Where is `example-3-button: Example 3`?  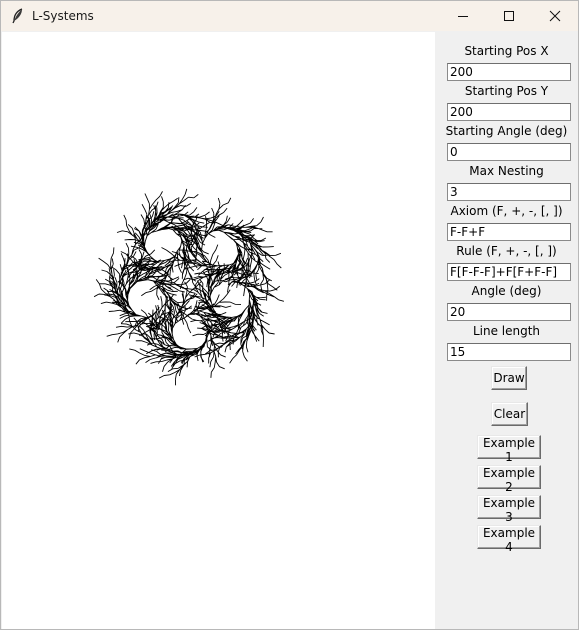 example-3-button: Example 3 is located at coordinates (509, 509).